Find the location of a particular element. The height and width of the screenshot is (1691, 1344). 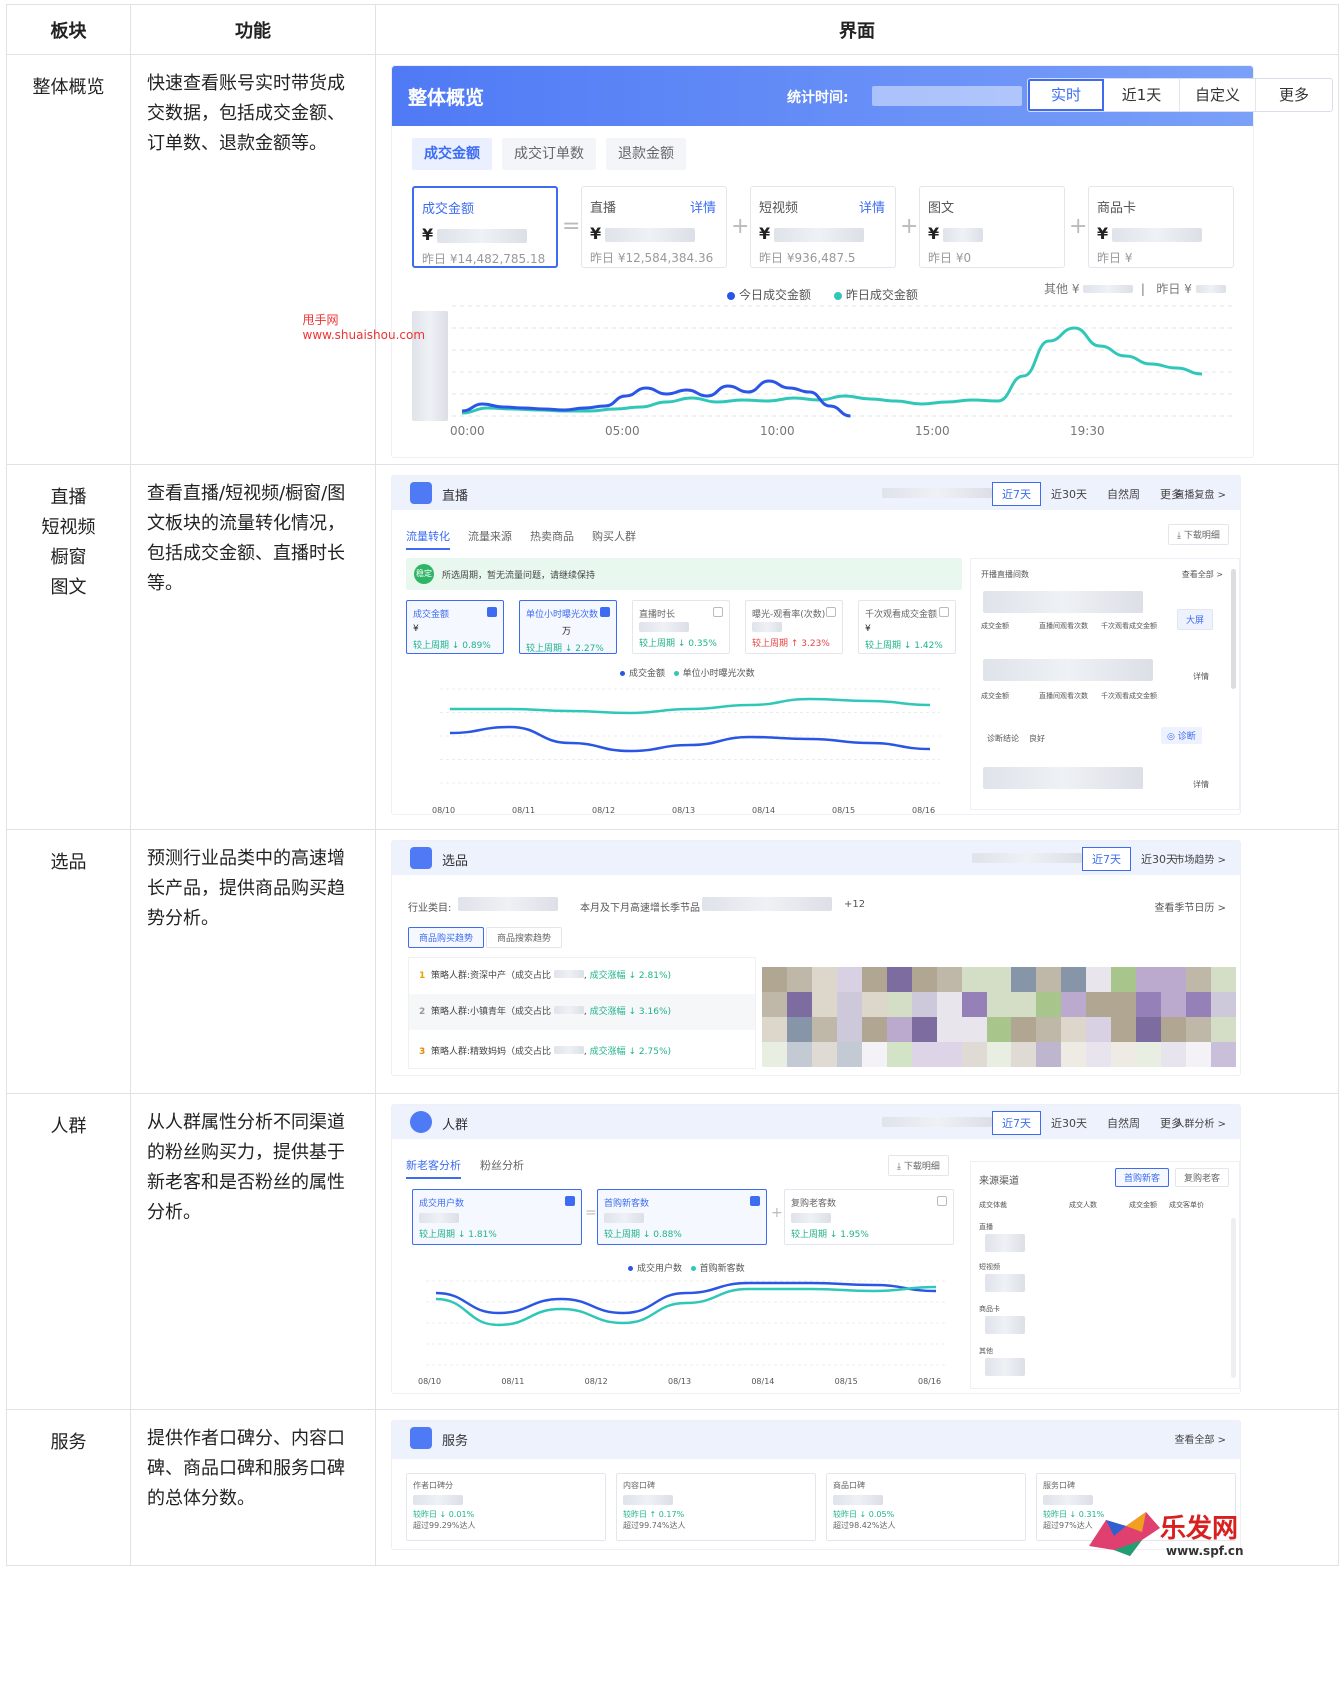

card-product: 商品卡 ¥ 昨日 ¥ is located at coordinates (1161, 227).